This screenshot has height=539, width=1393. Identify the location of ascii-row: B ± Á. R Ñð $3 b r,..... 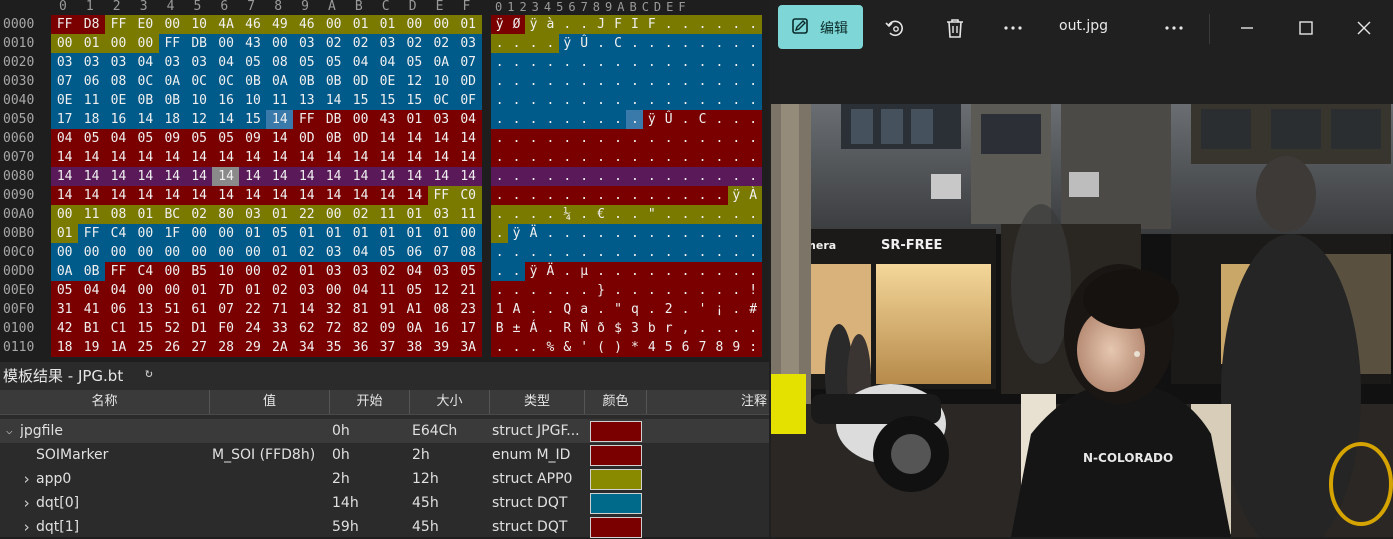
(628, 328).